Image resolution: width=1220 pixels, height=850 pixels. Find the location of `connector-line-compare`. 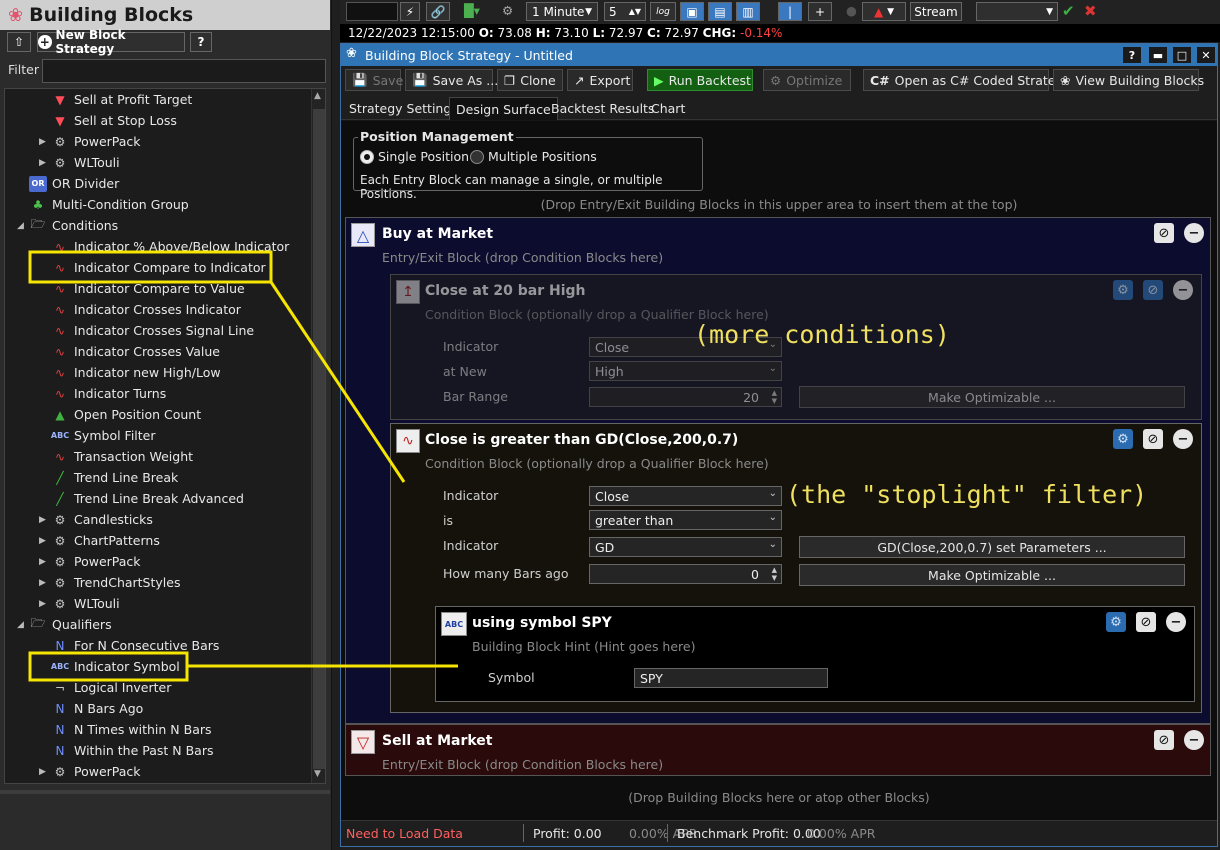

connector-line-compare is located at coordinates (337, 382).